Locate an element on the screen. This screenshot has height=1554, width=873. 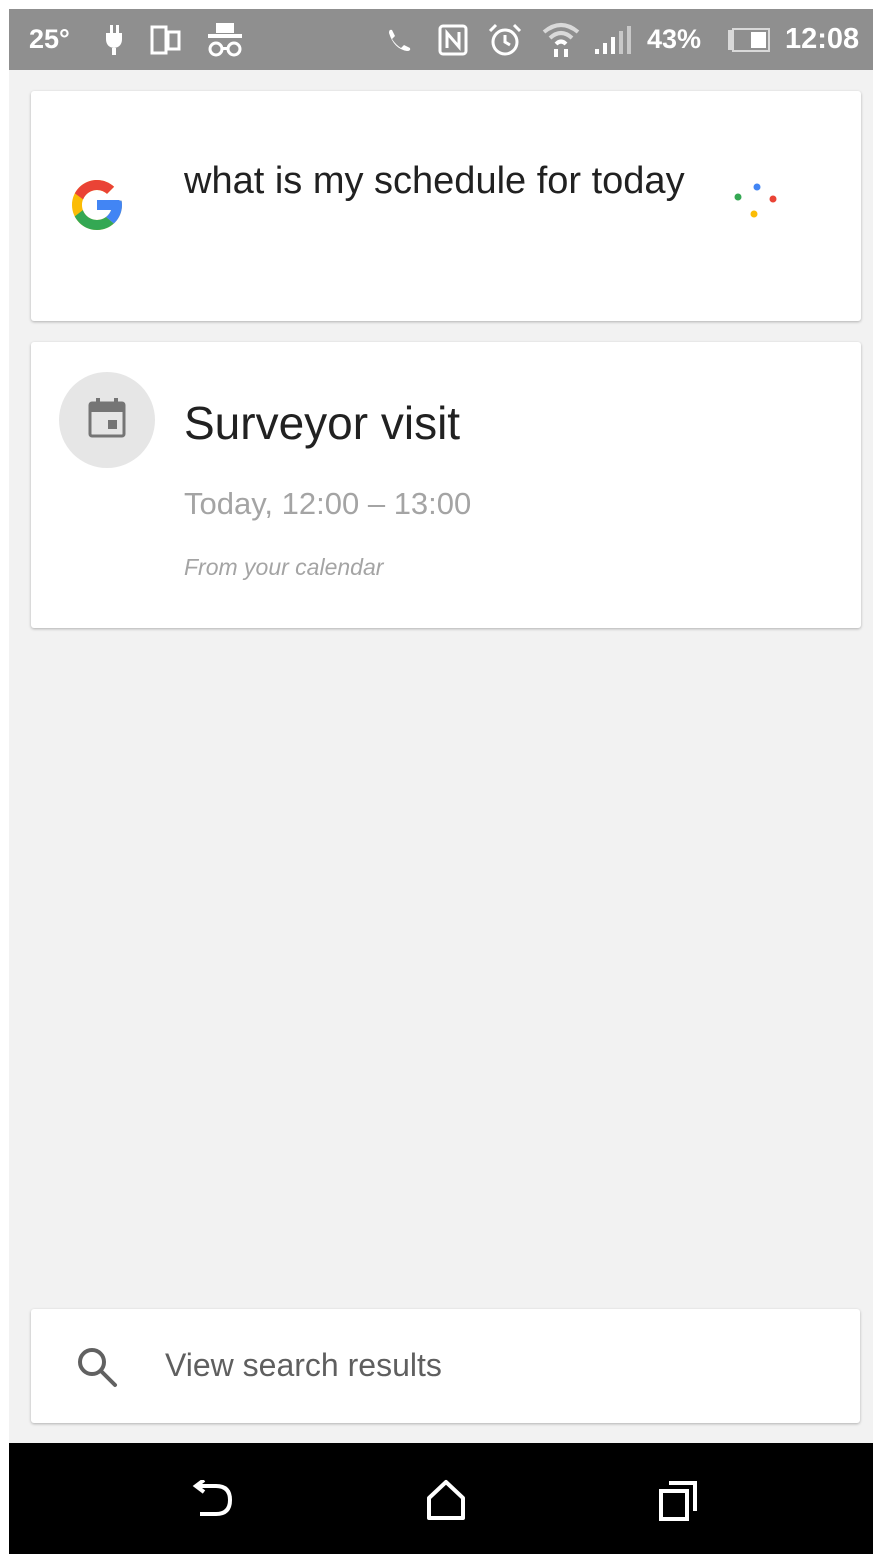
incognito-icon is located at coordinates (225, 39).